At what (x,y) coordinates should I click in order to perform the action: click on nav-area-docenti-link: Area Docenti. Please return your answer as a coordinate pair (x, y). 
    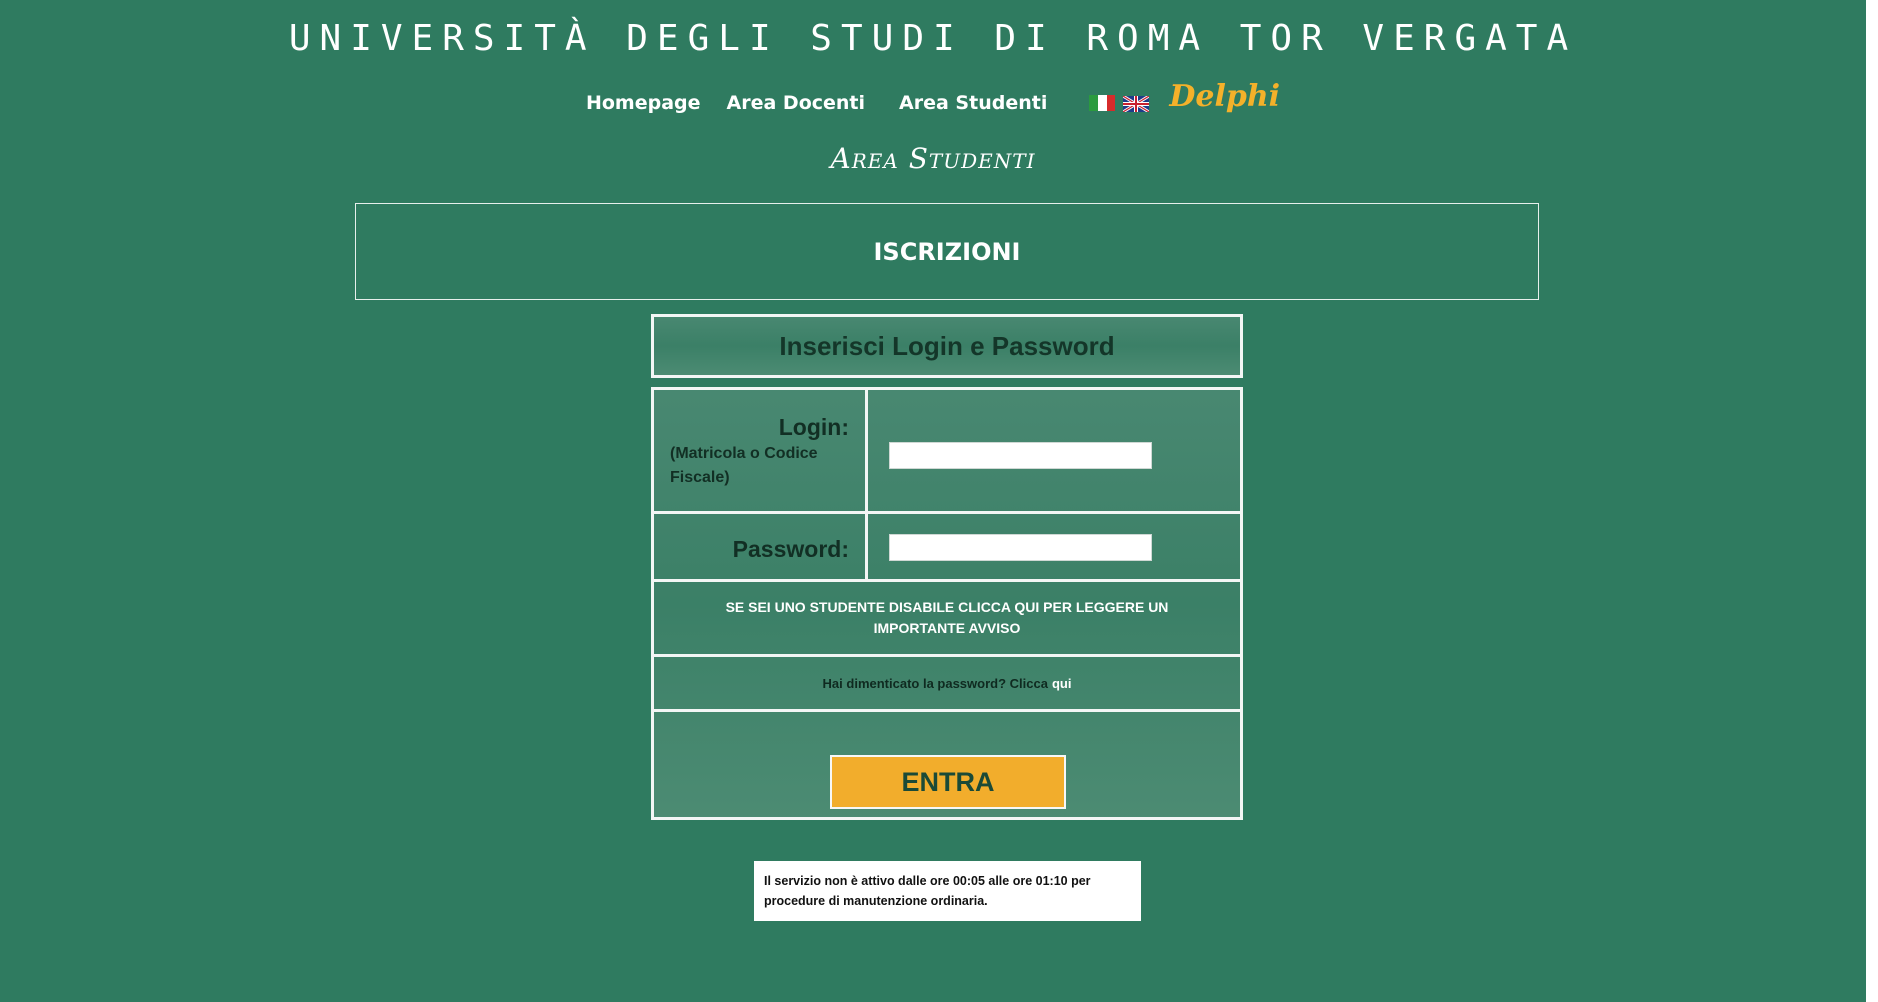
    Looking at the image, I should click on (796, 103).